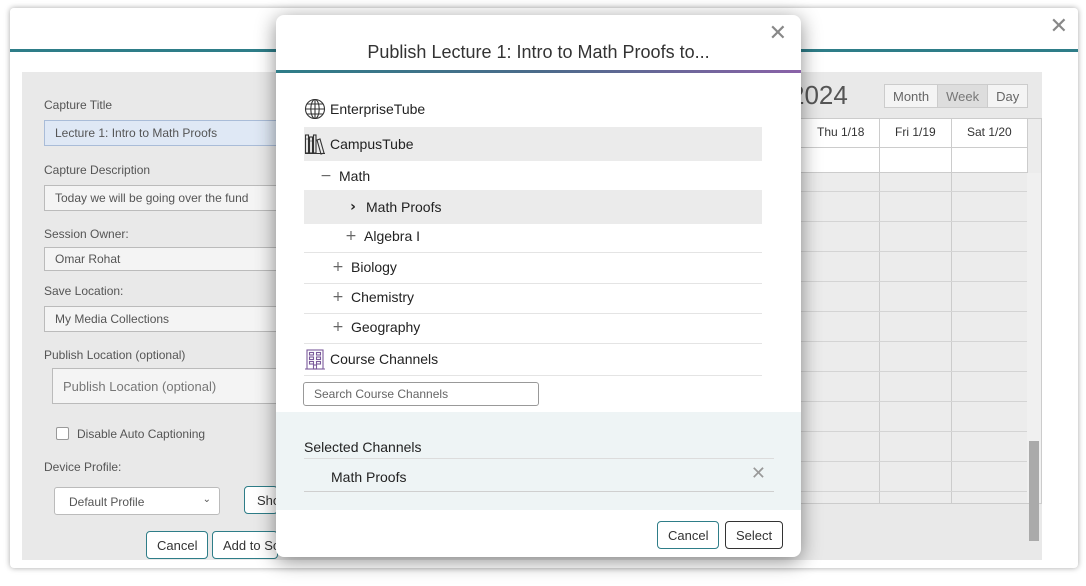 The width and height of the screenshot is (1086, 586). Describe the element at coordinates (83, 467) in the screenshot. I see `device-profile-label: Device Profile:` at that location.